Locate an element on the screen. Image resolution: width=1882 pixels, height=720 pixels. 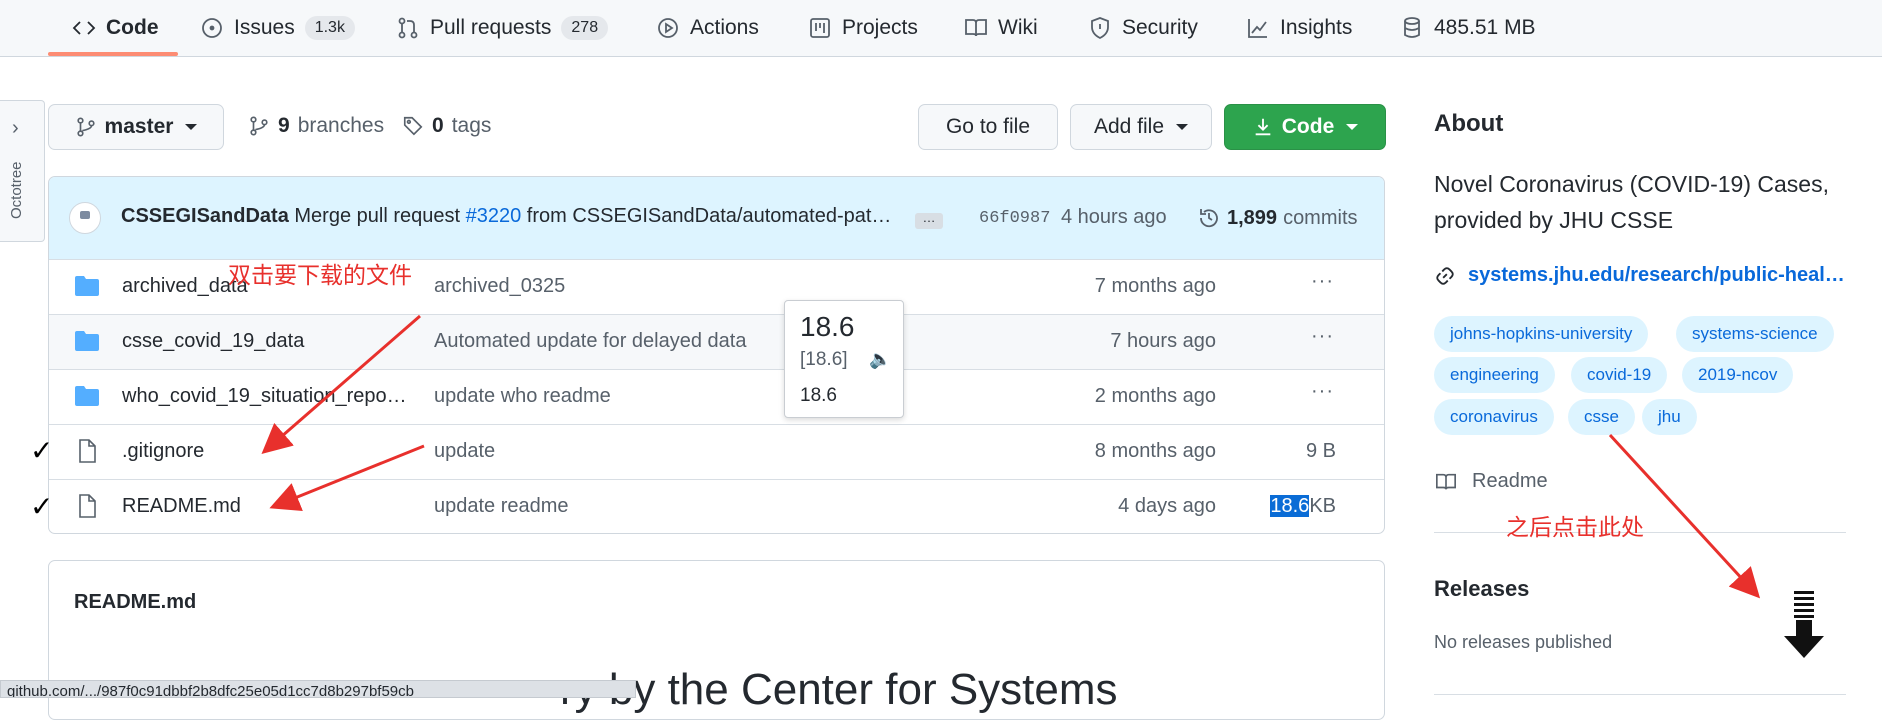
tab-projects: Projects is located at coordinates (863, 28).